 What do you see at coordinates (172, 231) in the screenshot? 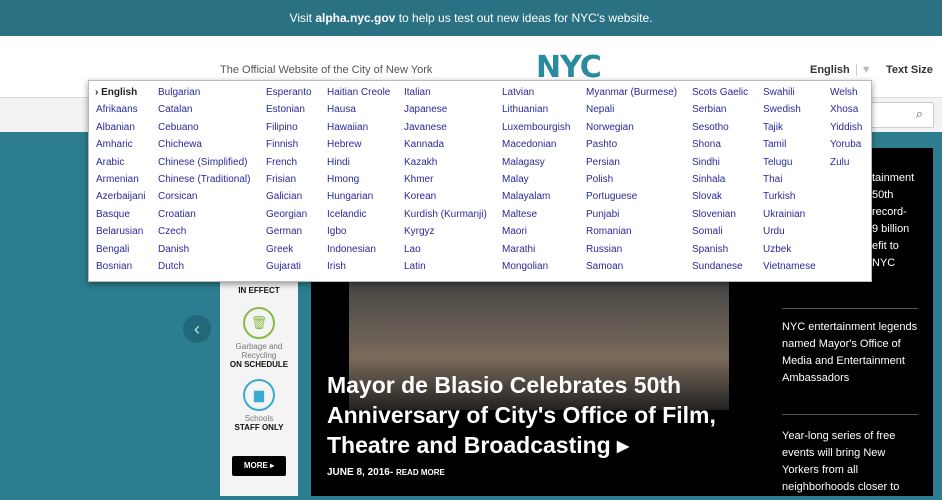
I see `language-option: Czech` at bounding box center [172, 231].